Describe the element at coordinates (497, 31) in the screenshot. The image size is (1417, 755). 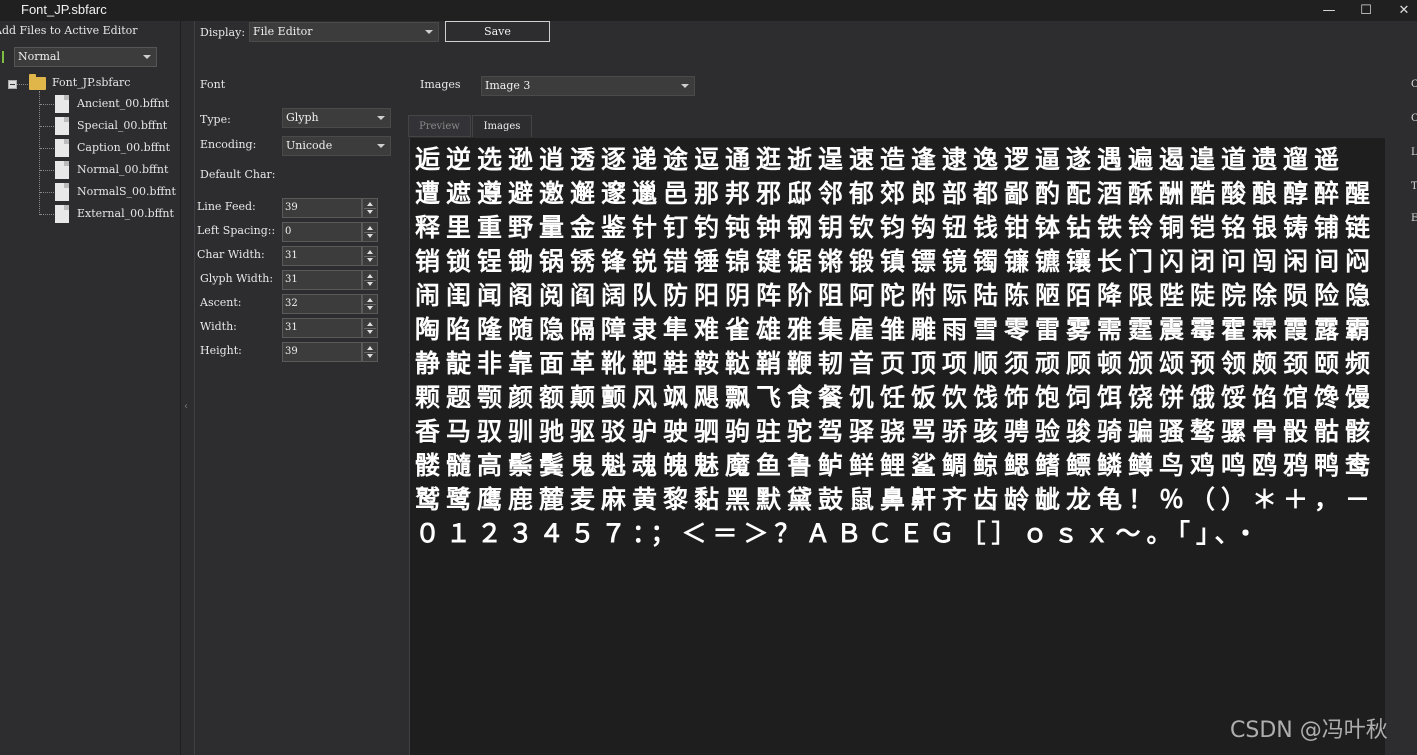
I see `save-button: Save` at that location.